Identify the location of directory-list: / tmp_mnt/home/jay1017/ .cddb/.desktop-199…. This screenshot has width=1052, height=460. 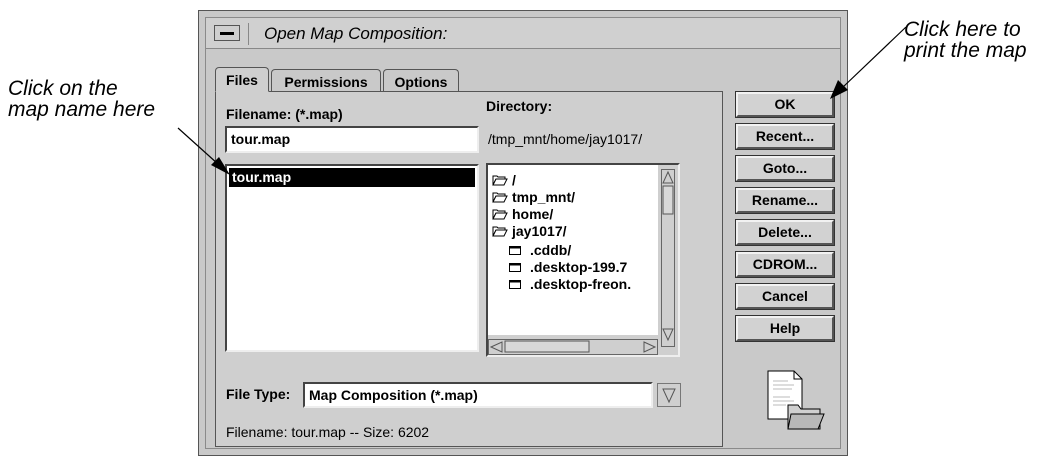
(583, 260).